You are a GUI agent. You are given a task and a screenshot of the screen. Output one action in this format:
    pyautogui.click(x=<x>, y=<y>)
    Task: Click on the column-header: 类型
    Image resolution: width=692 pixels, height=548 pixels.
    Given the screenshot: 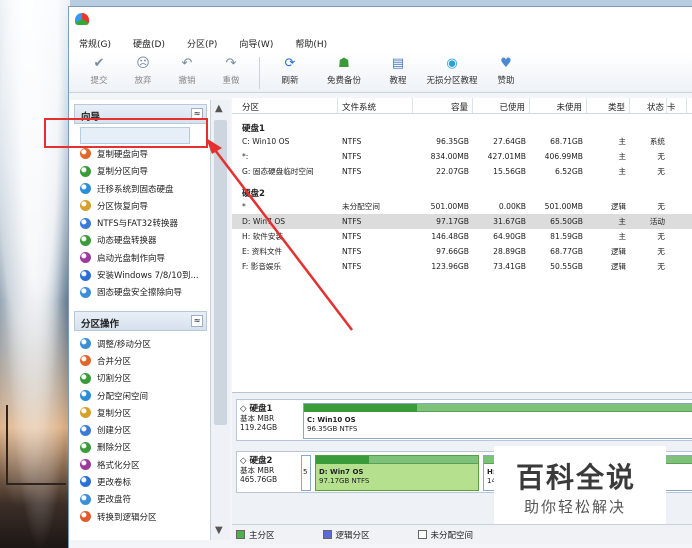 What is the action you would take?
    pyautogui.click(x=608, y=105)
    